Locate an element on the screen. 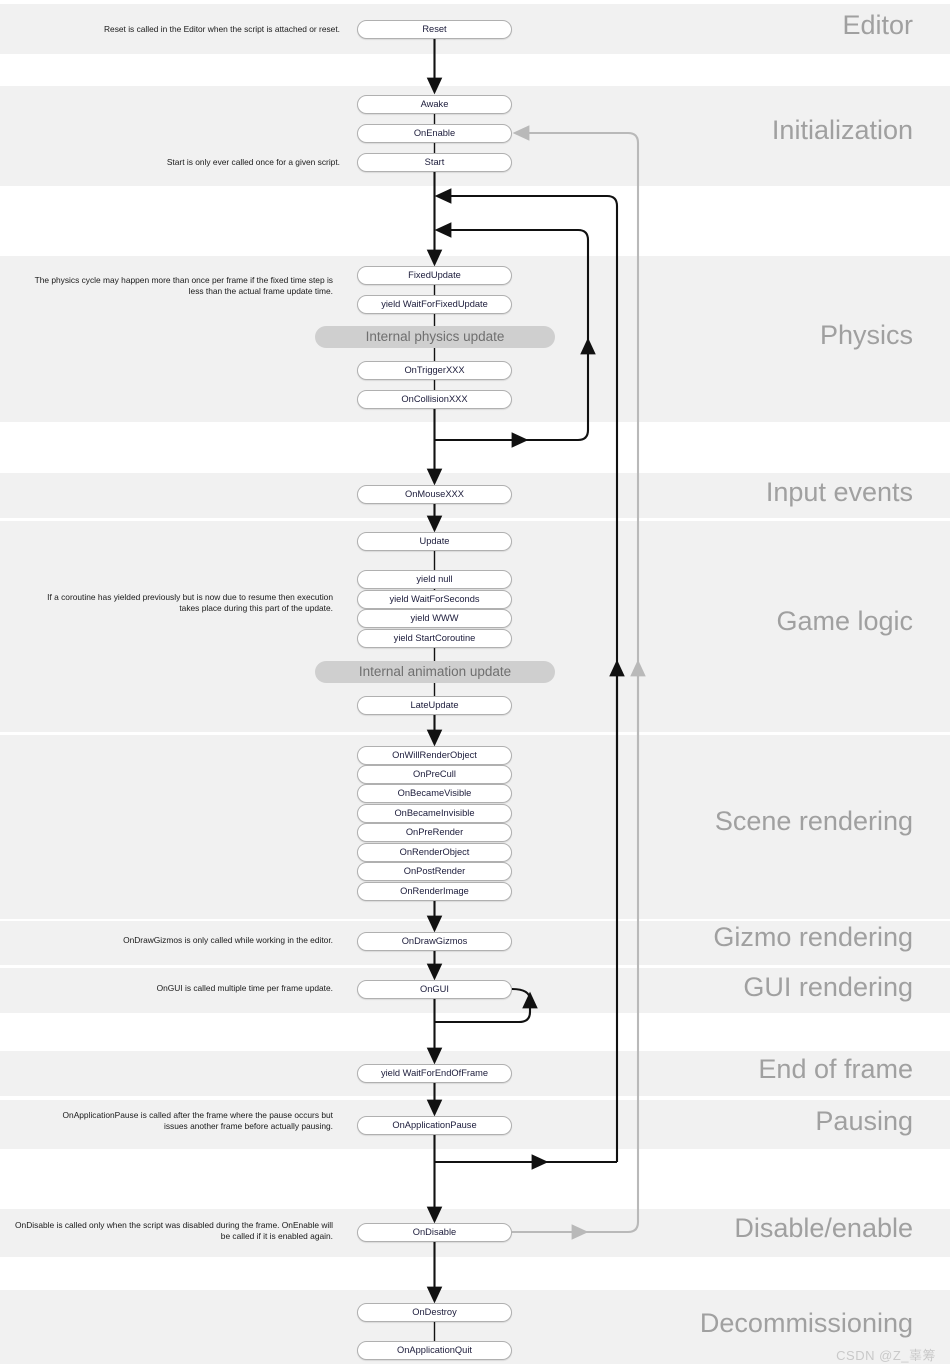  node-oncollisionxxx: OnCollisionXXX is located at coordinates (434, 399).